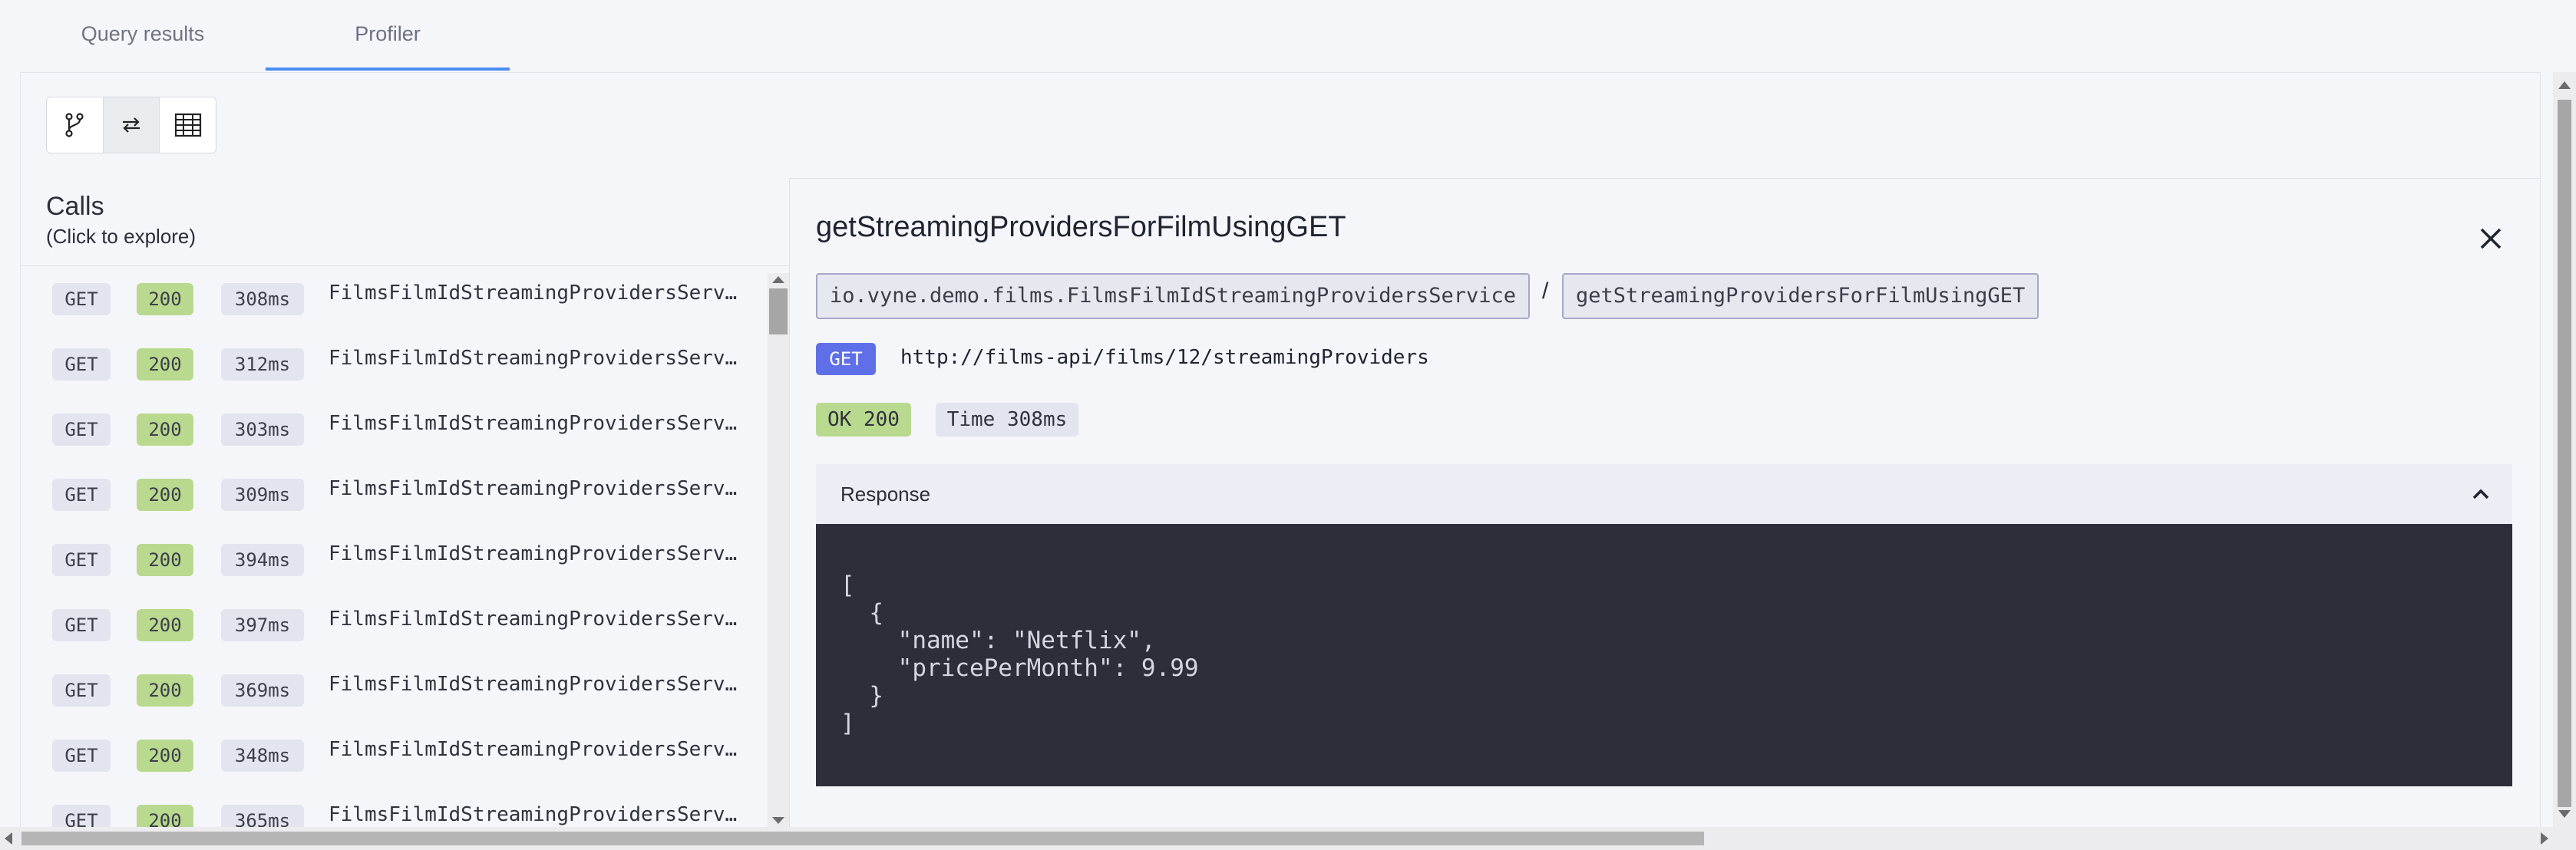  I want to click on view-toggle-group, so click(131, 125).